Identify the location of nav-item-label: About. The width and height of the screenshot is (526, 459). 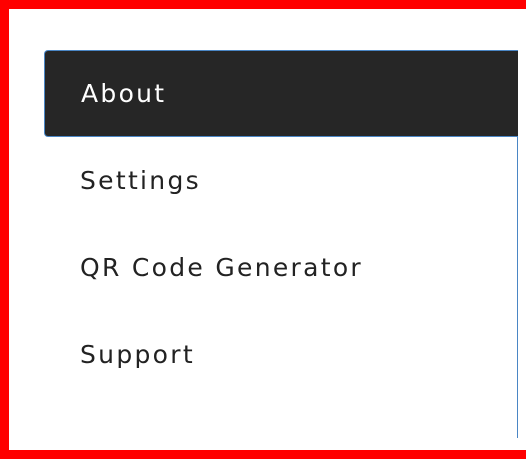
(124, 93).